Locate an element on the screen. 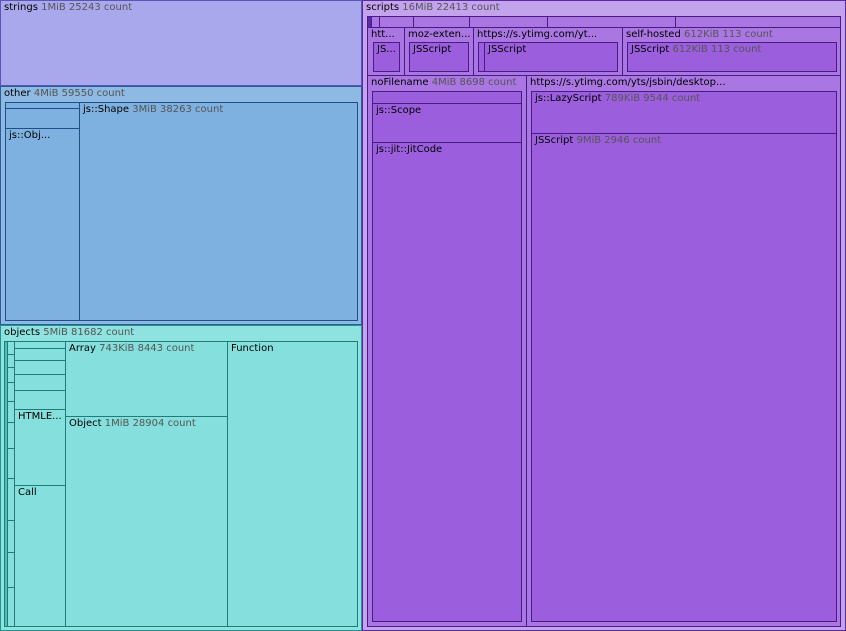 Image resolution: width=846 pixels, height=631 pixels. array-node: Array 743KiB 8443 count is located at coordinates (146, 379).